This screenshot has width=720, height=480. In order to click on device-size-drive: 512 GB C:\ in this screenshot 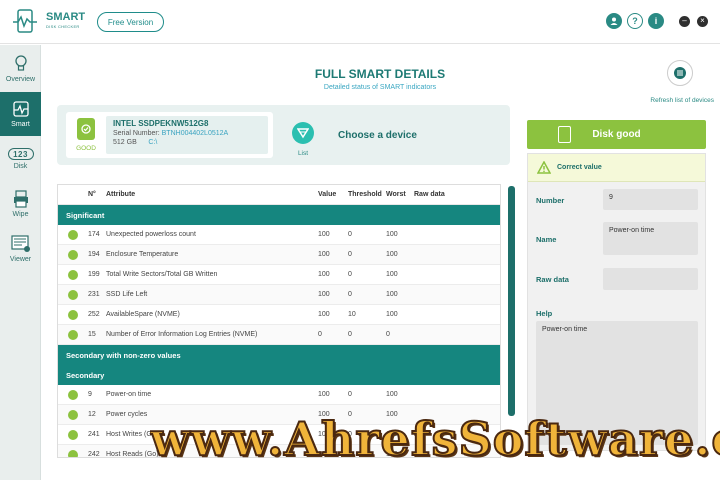, I will do `click(187, 142)`.